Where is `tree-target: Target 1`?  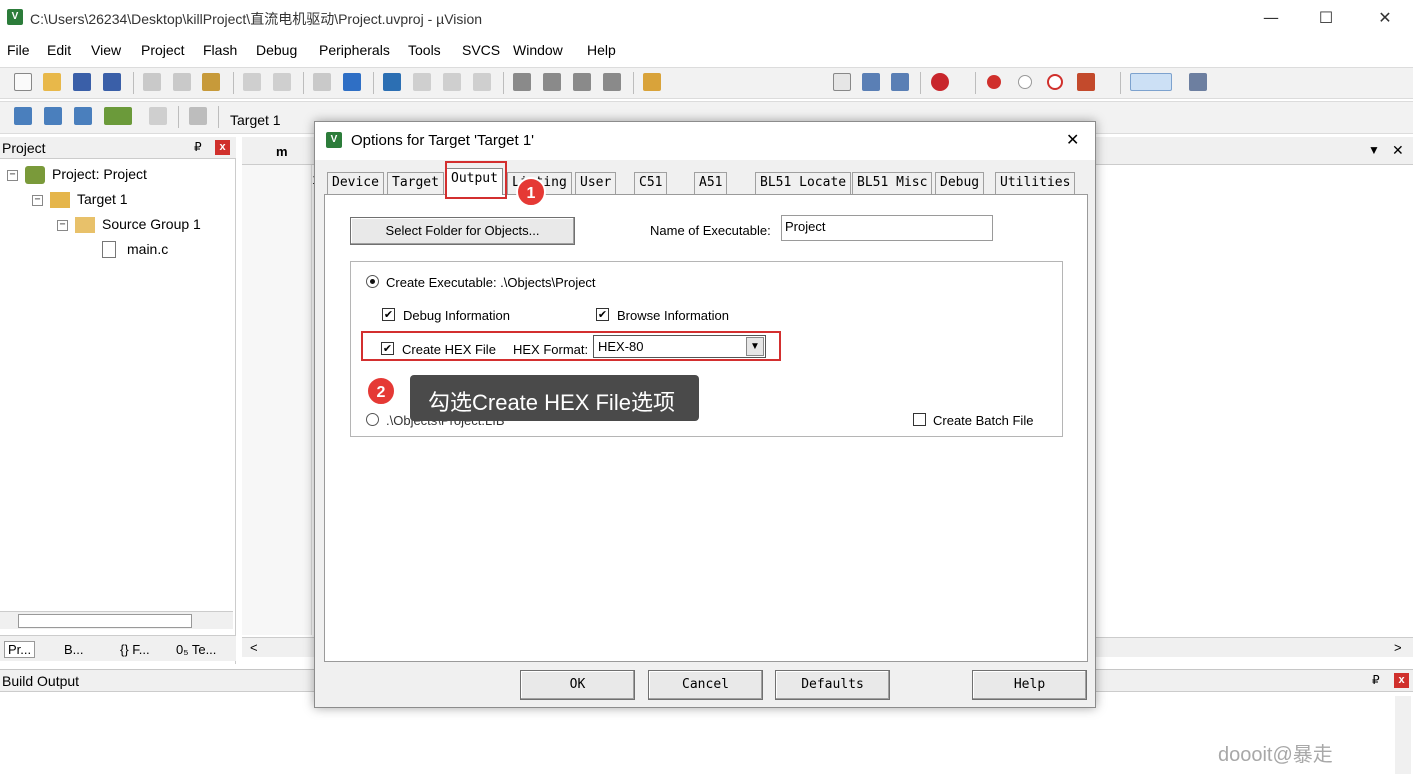 tree-target: Target 1 is located at coordinates (102, 199).